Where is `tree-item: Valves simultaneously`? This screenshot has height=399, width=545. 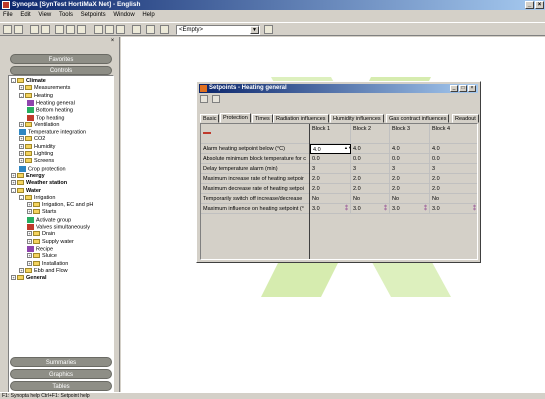 tree-item: Valves simultaneously is located at coordinates (58, 227).